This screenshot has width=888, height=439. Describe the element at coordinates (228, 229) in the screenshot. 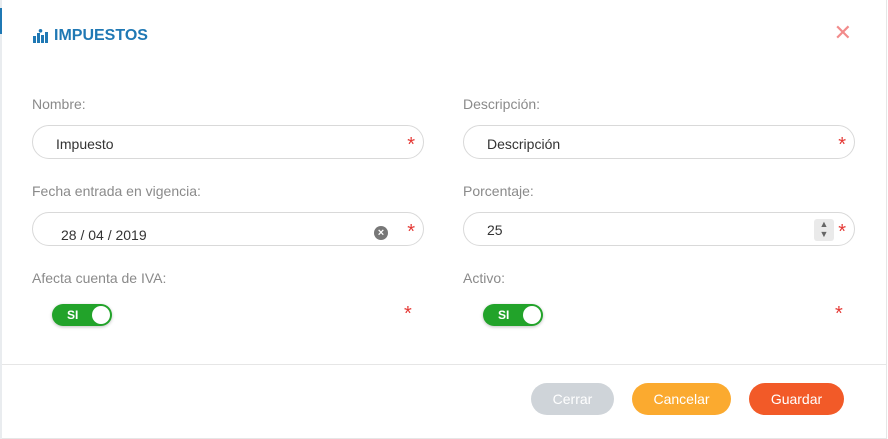

I see `fecha-field: 28 / 04 / 2019 × *` at that location.